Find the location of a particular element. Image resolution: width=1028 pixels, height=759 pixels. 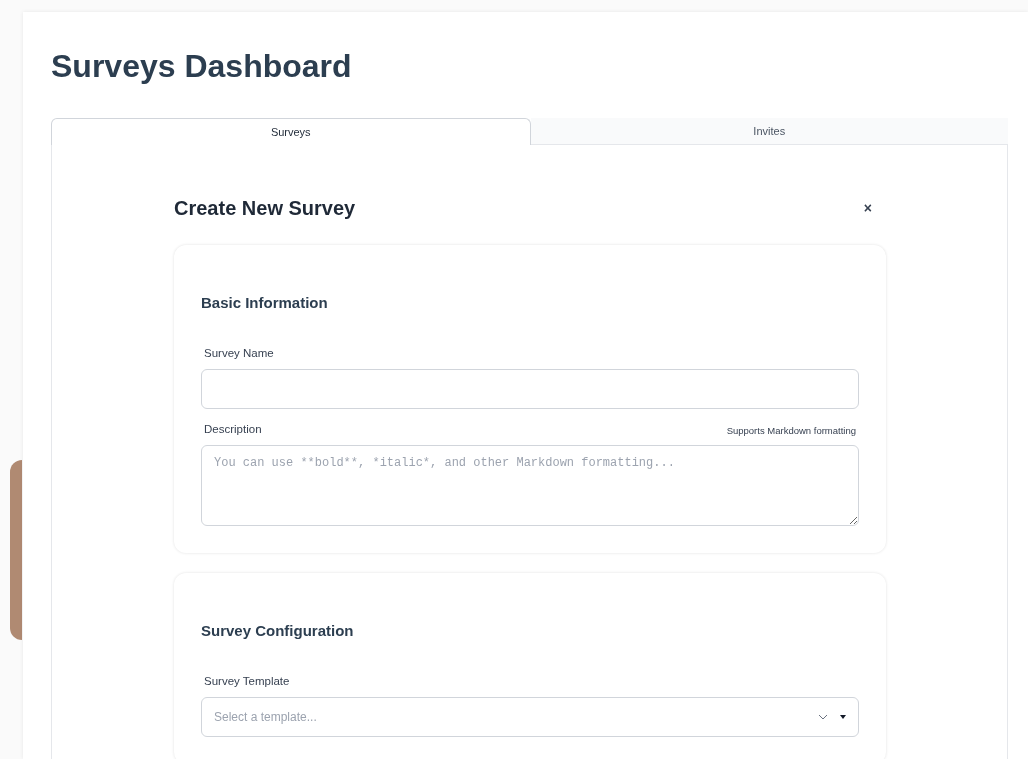

field-label: Description is located at coordinates (233, 429).